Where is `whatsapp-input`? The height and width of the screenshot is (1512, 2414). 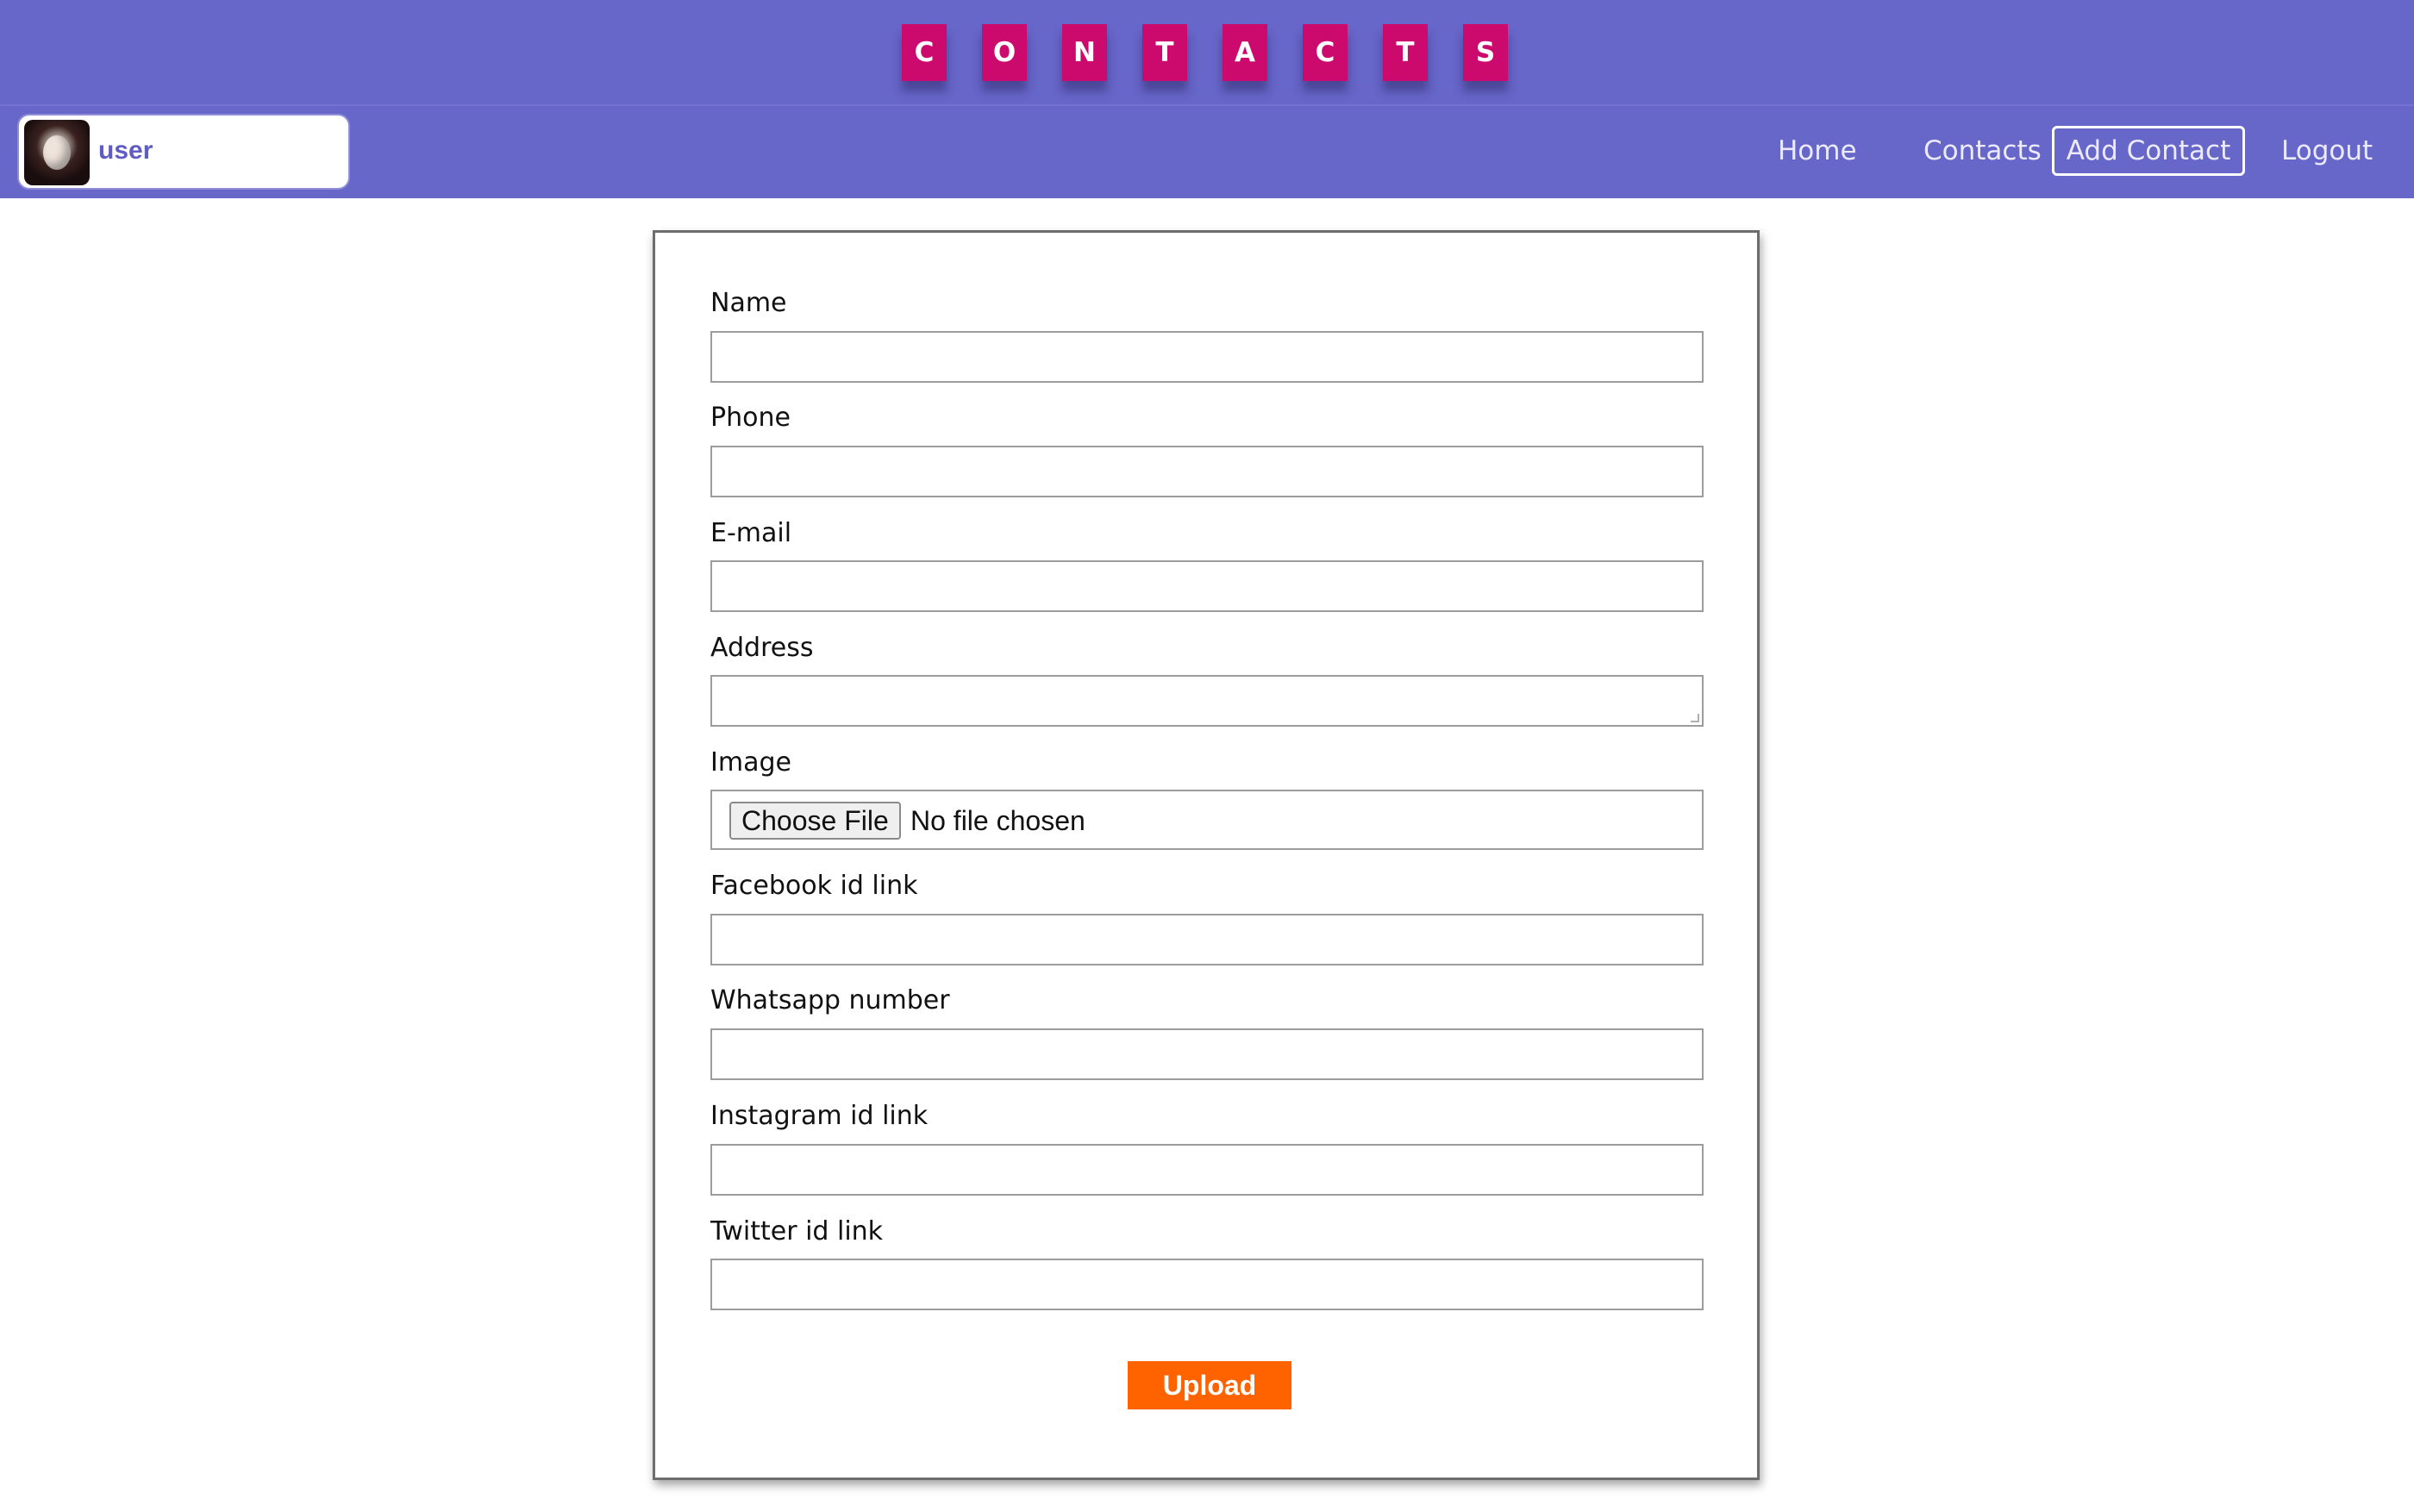 whatsapp-input is located at coordinates (1207, 1054).